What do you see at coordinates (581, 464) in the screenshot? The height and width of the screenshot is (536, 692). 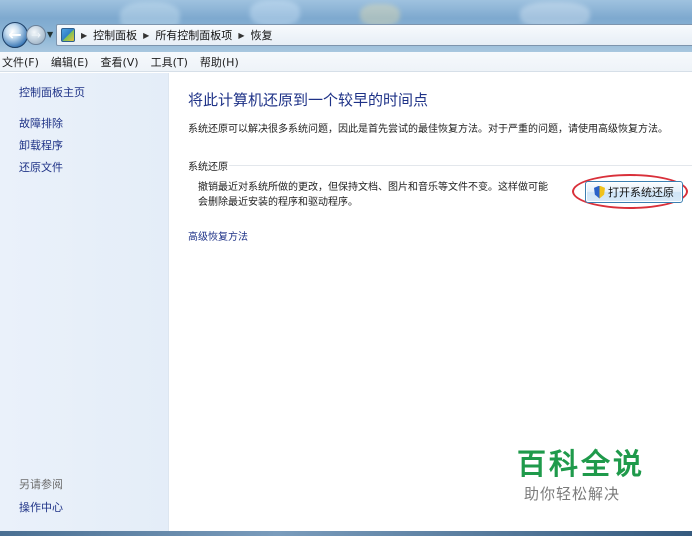 I see `watermark-title: 百科全说` at bounding box center [581, 464].